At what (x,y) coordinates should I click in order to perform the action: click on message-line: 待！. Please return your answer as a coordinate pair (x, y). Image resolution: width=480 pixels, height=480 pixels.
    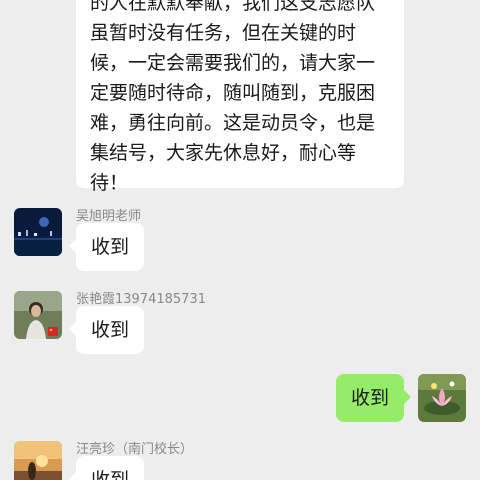
    Looking at the image, I should click on (109, 183).